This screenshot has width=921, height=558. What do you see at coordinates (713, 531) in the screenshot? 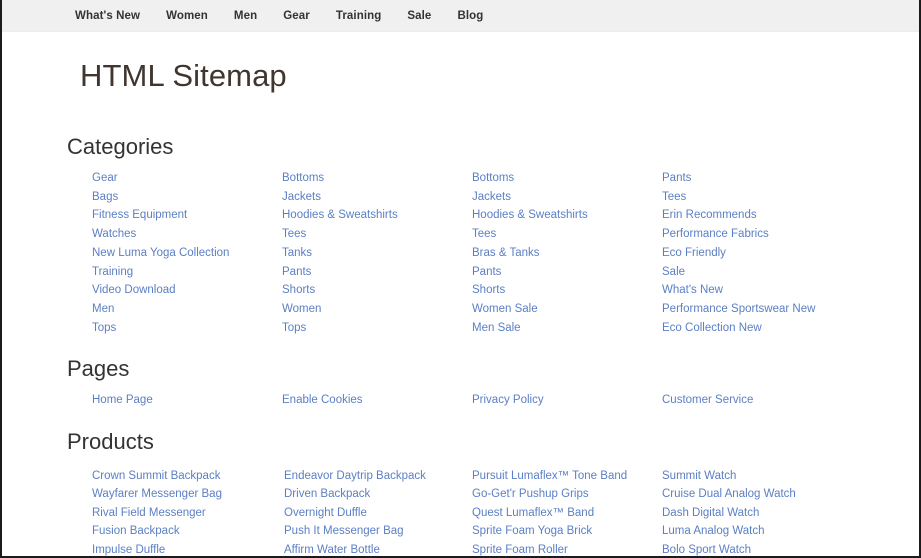
I see `product-link: Luma Analog Watch` at bounding box center [713, 531].